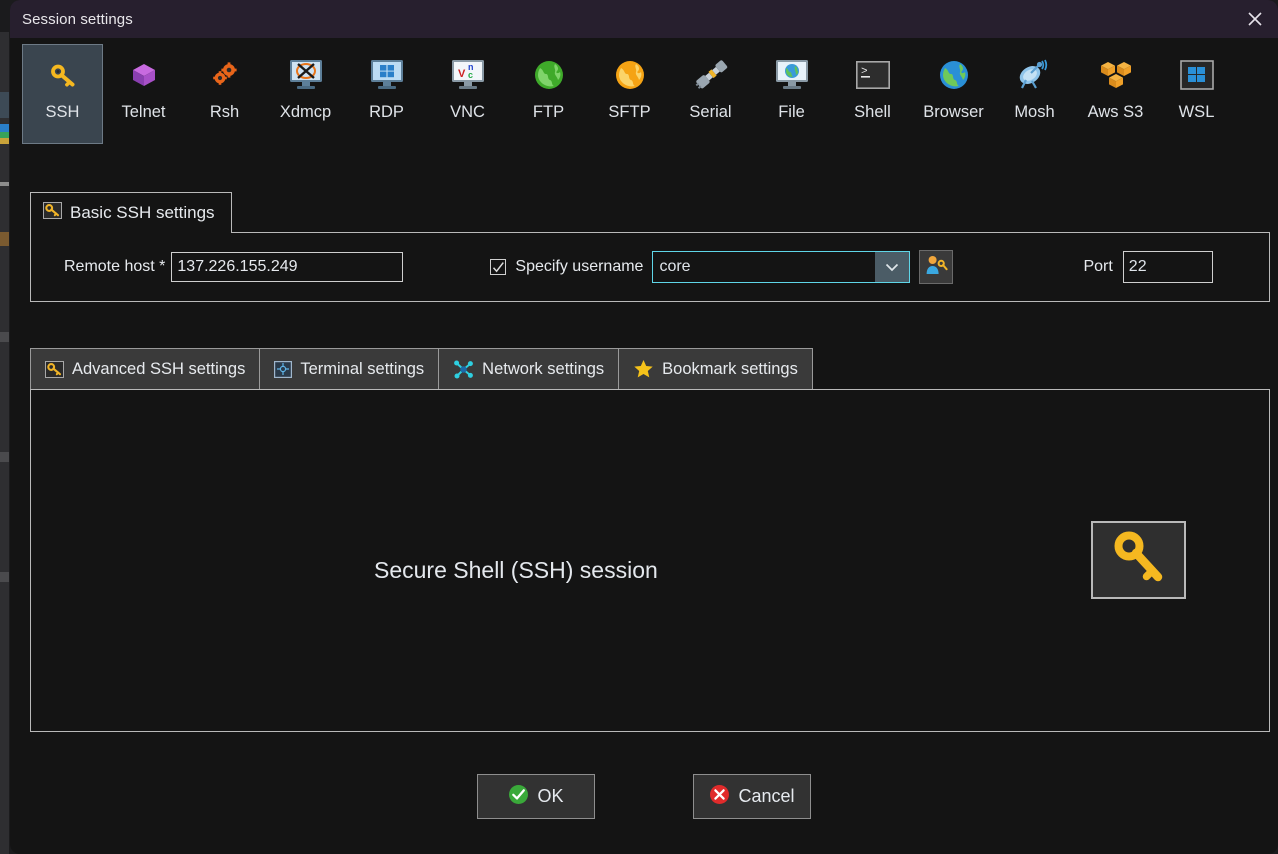 This screenshot has width=1278, height=854. Describe the element at coordinates (62, 112) in the screenshot. I see `session-type-label: SSH` at that location.